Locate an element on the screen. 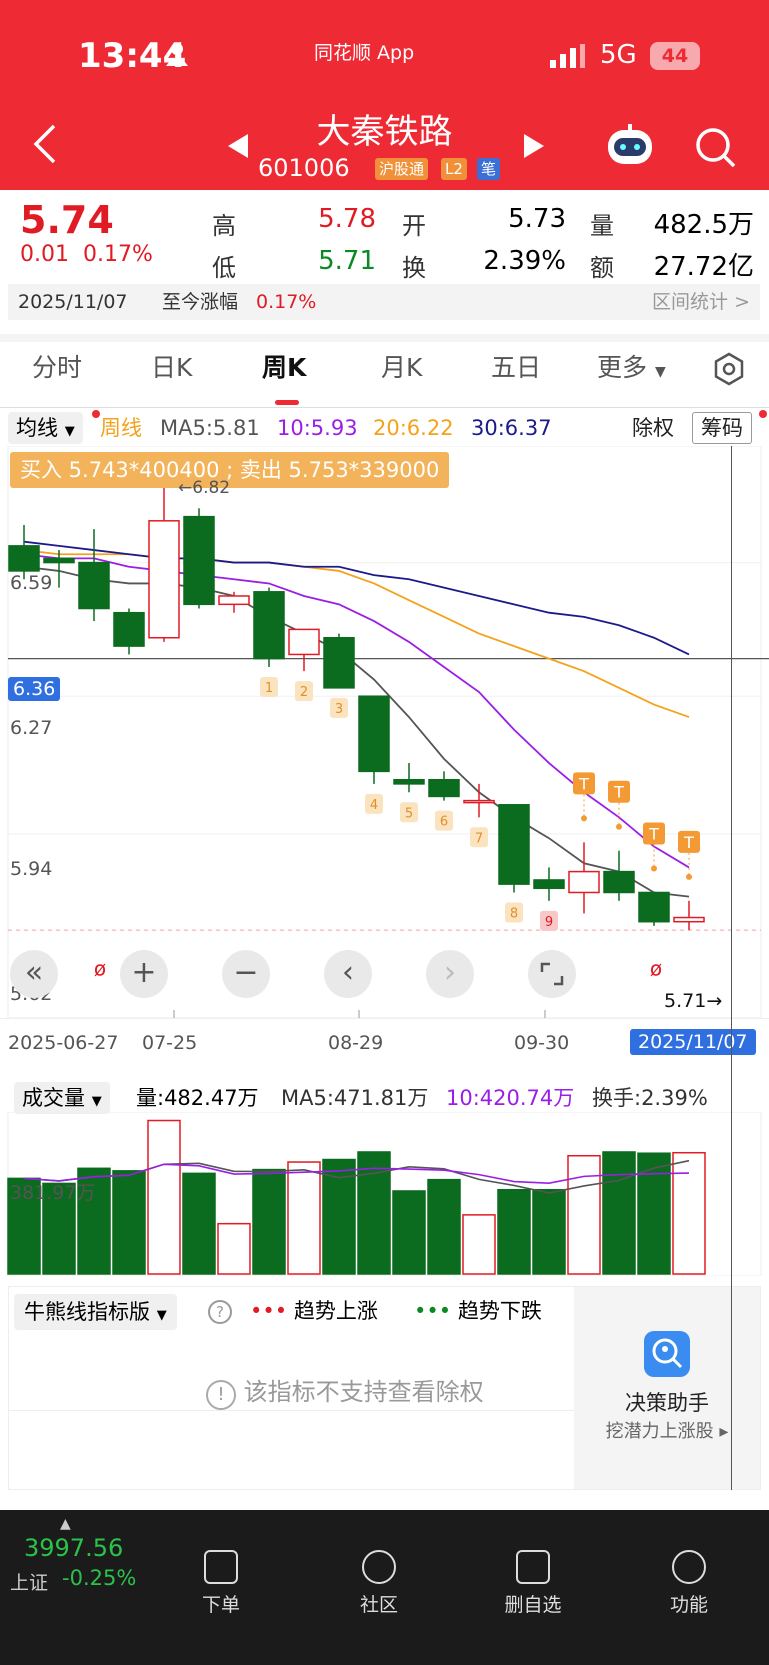  tab-intraday: 分时 is located at coordinates (57, 366).